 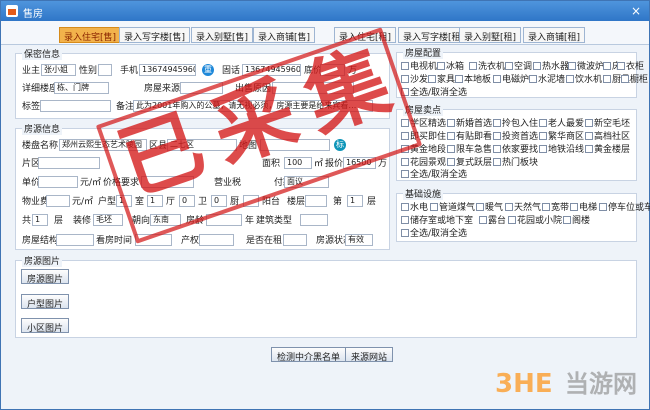 What do you see at coordinates (584, 80) in the screenshot?
I see `config-checkbox: 饮水机` at bounding box center [584, 80].